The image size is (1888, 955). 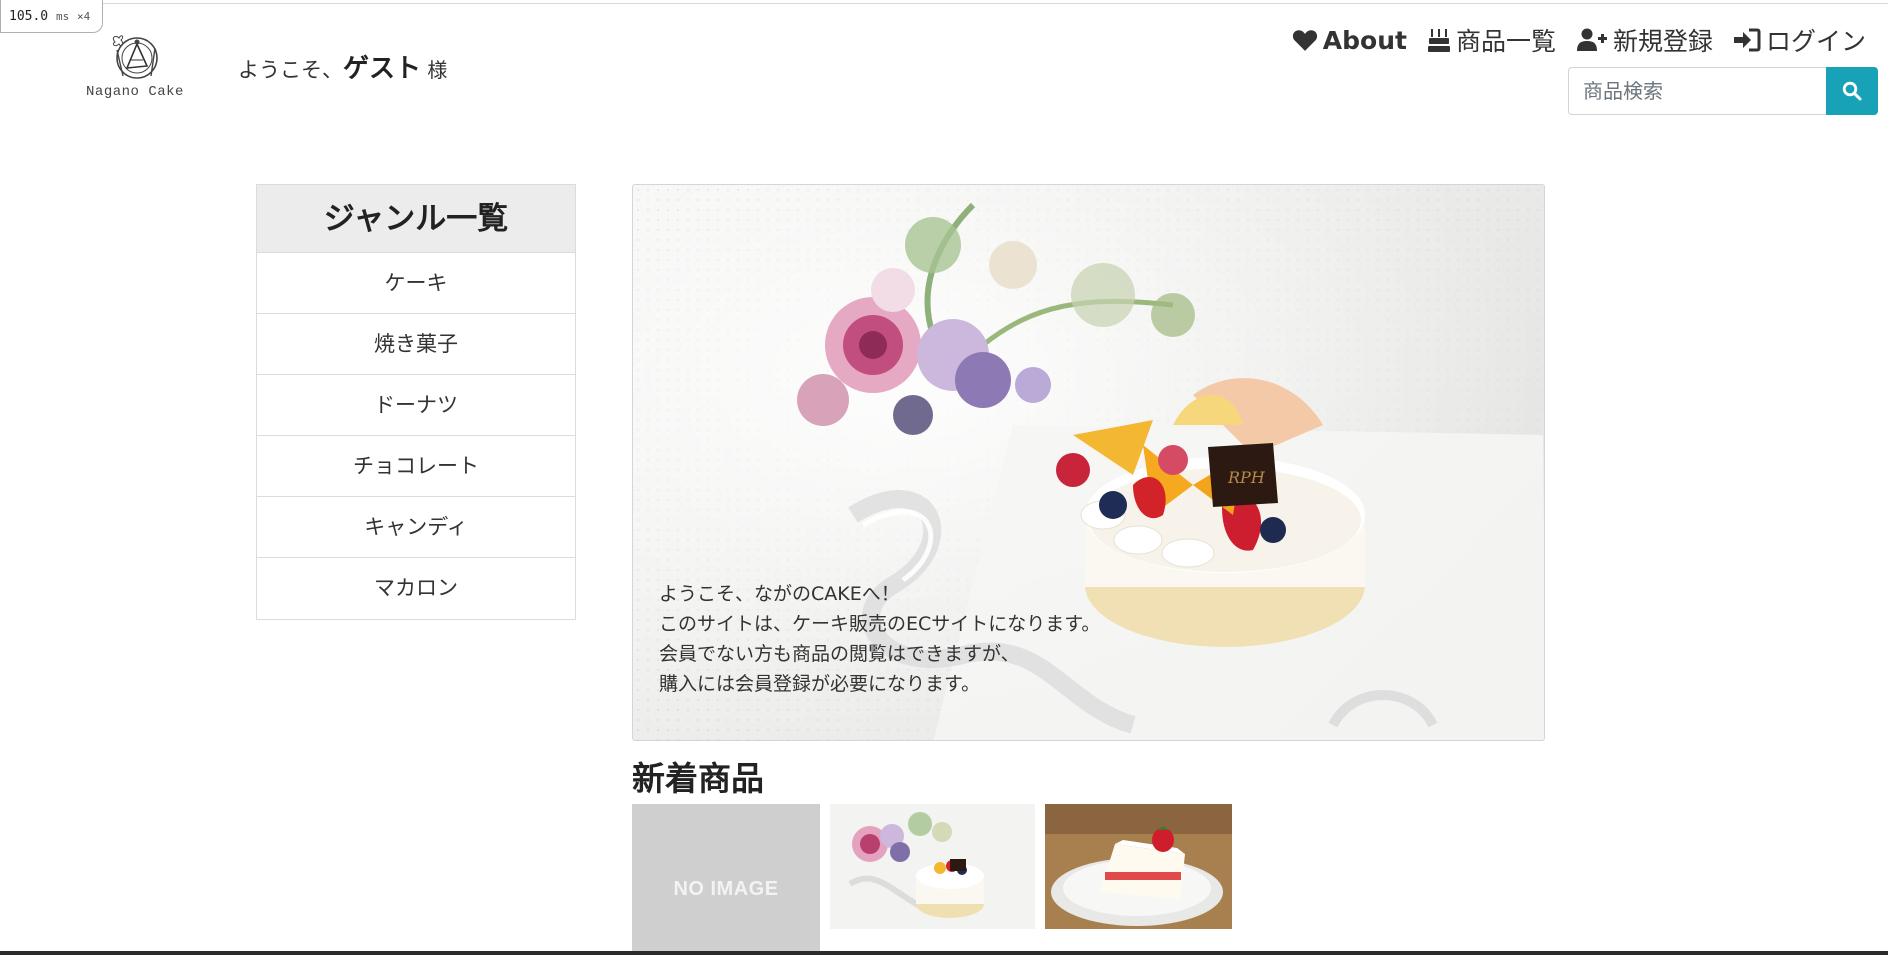 What do you see at coordinates (1591, 39) in the screenshot?
I see `user-plus-icon` at bounding box center [1591, 39].